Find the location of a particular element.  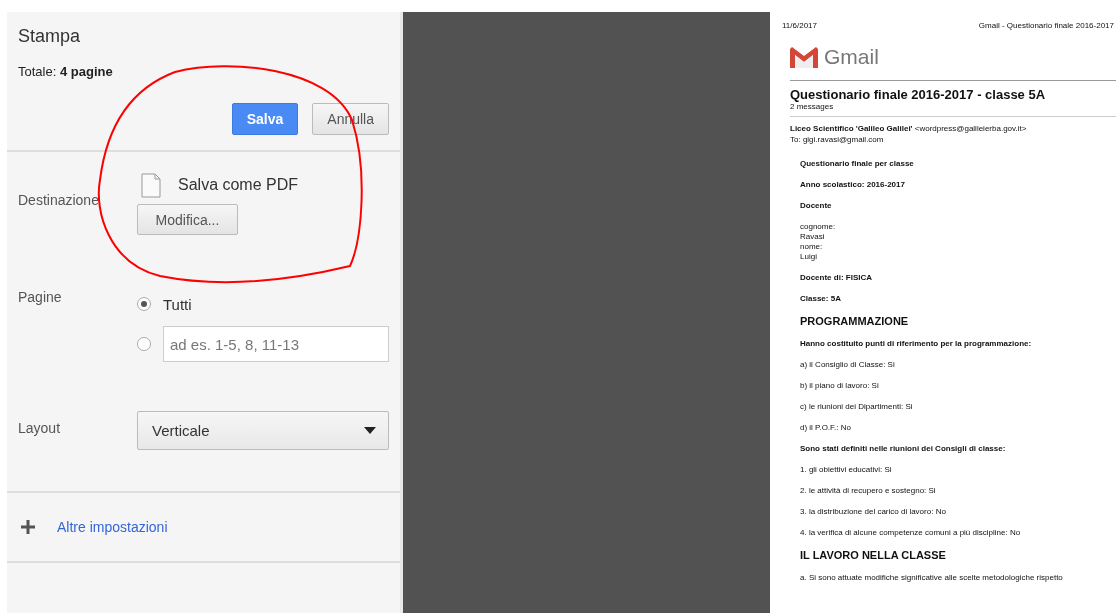

document-line: Questionario finale per classe is located at coordinates (857, 164).